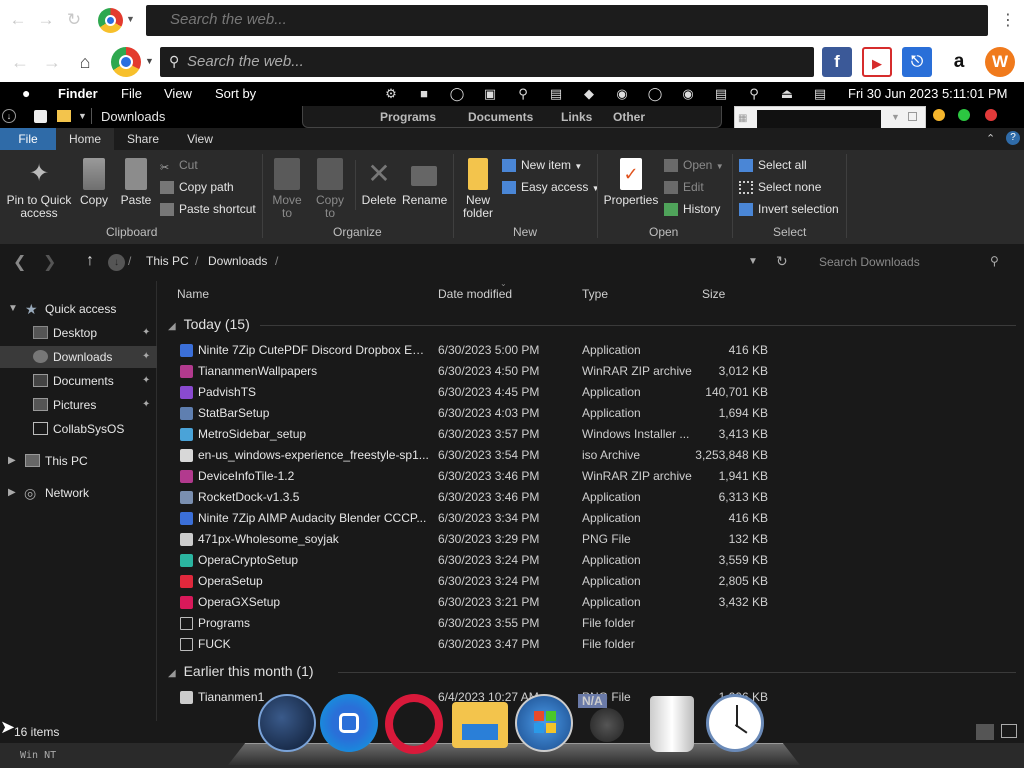 The image size is (1024, 768). Describe the element at coordinates (754, 94) in the screenshot. I see `search-icon: ⚲` at that location.